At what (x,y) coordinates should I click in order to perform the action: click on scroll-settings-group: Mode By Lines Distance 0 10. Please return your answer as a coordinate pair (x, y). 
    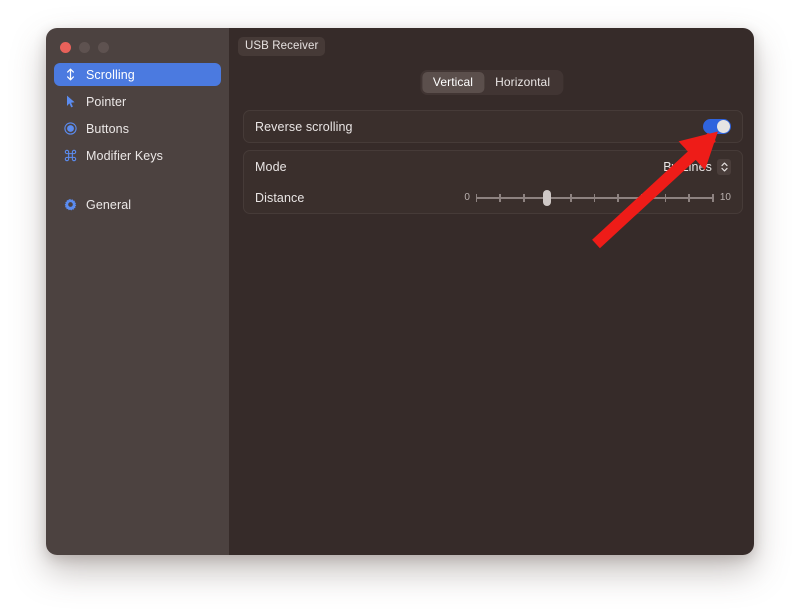
    Looking at the image, I should click on (493, 182).